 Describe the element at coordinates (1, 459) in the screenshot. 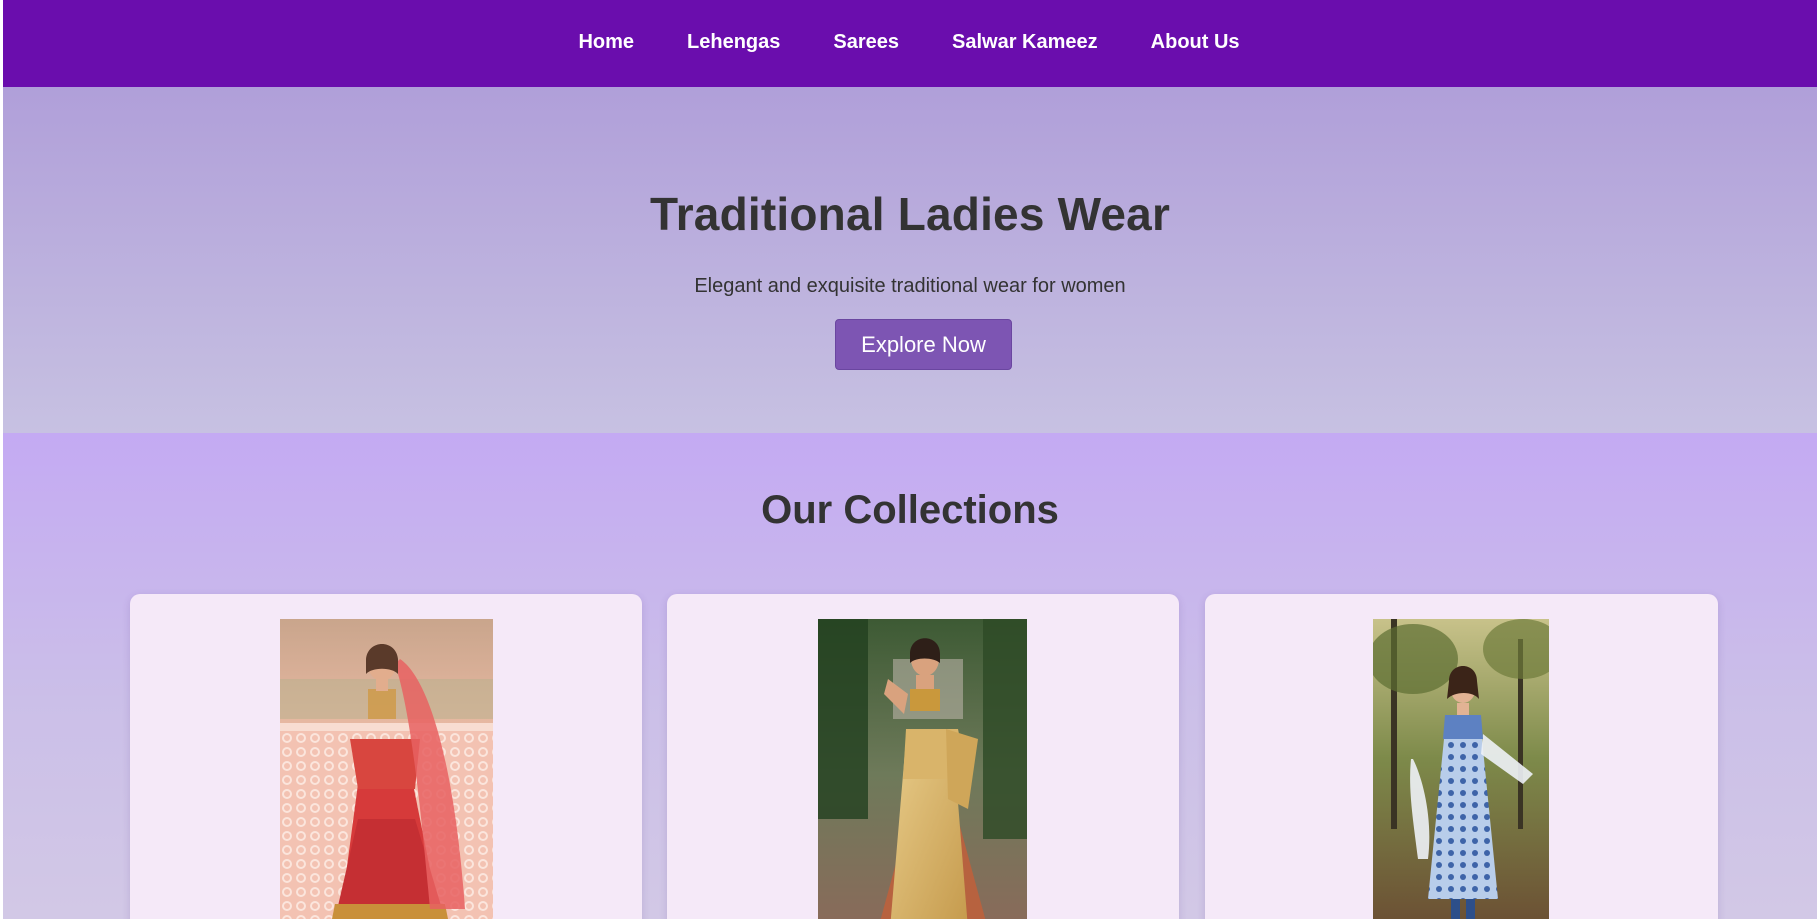

I see `page-left-edge` at that location.